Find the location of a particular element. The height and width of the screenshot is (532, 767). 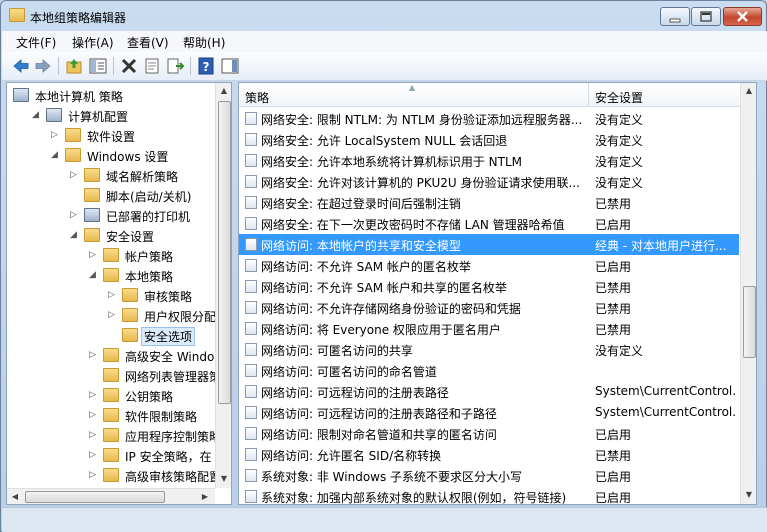

table-row: 网络安全: 允许对该计算机的 PKU2U 身份验证请求使用联... 没有定义 is located at coordinates (489, 181).